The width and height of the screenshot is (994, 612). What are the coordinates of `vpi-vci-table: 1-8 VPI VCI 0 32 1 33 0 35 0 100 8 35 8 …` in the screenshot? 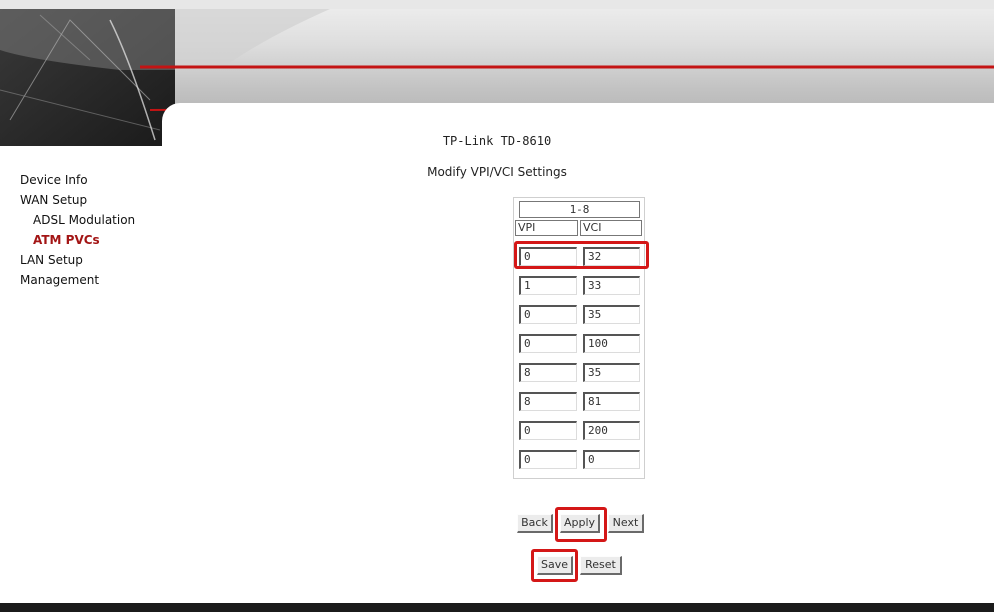 It's located at (579, 338).